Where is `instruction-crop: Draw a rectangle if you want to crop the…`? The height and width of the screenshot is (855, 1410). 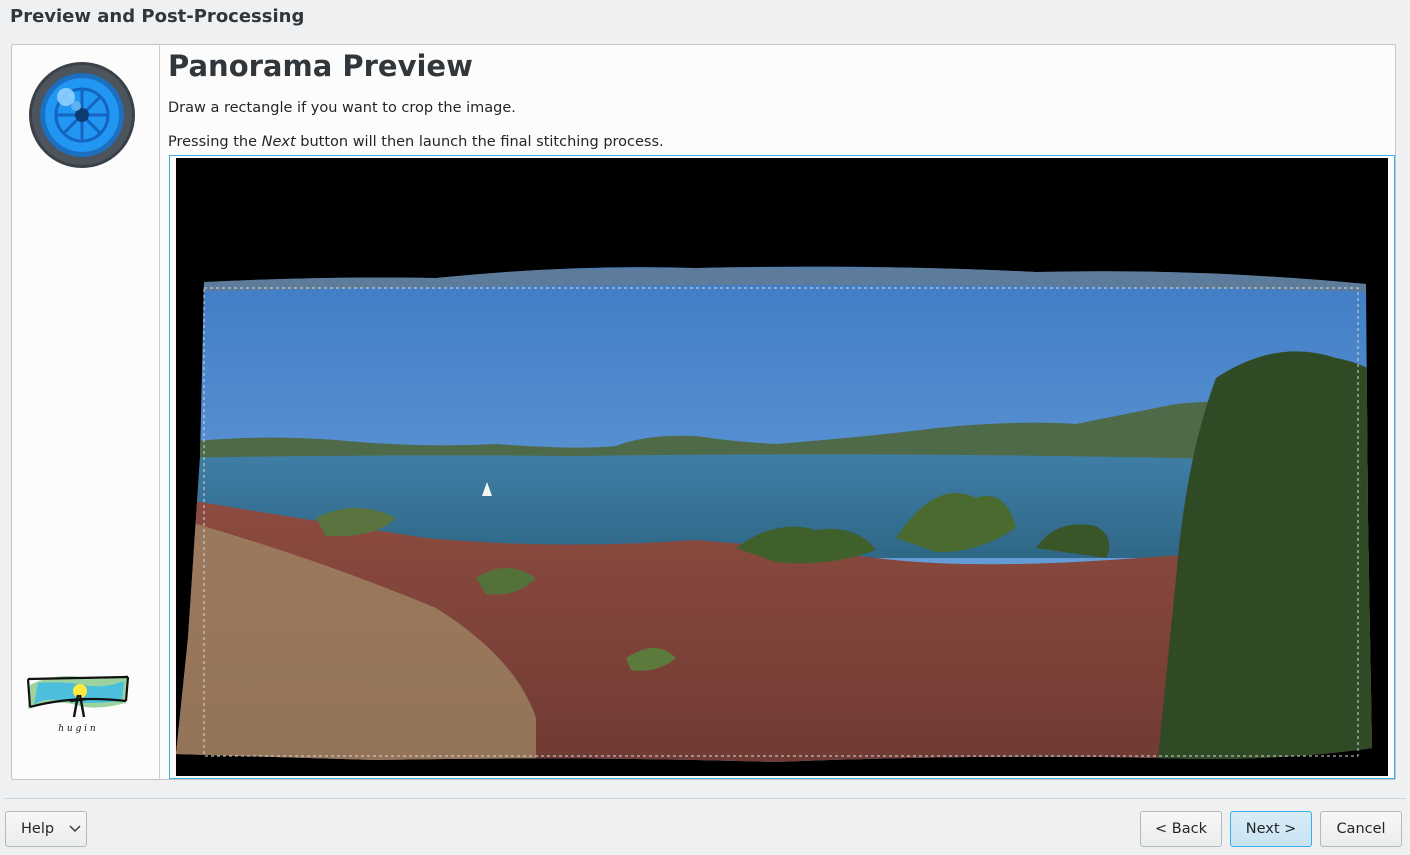
instruction-crop: Draw a rectangle if you want to crop the… is located at coordinates (342, 108).